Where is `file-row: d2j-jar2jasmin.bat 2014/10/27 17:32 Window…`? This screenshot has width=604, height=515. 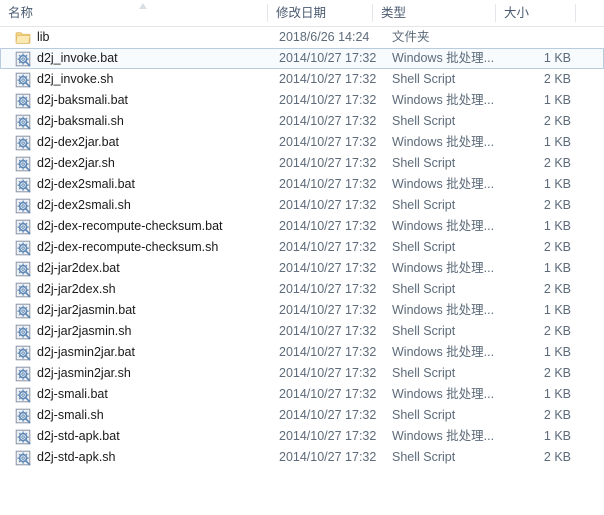 file-row: d2j-jar2jasmin.bat 2014/10/27 17:32 Window… is located at coordinates (302, 310).